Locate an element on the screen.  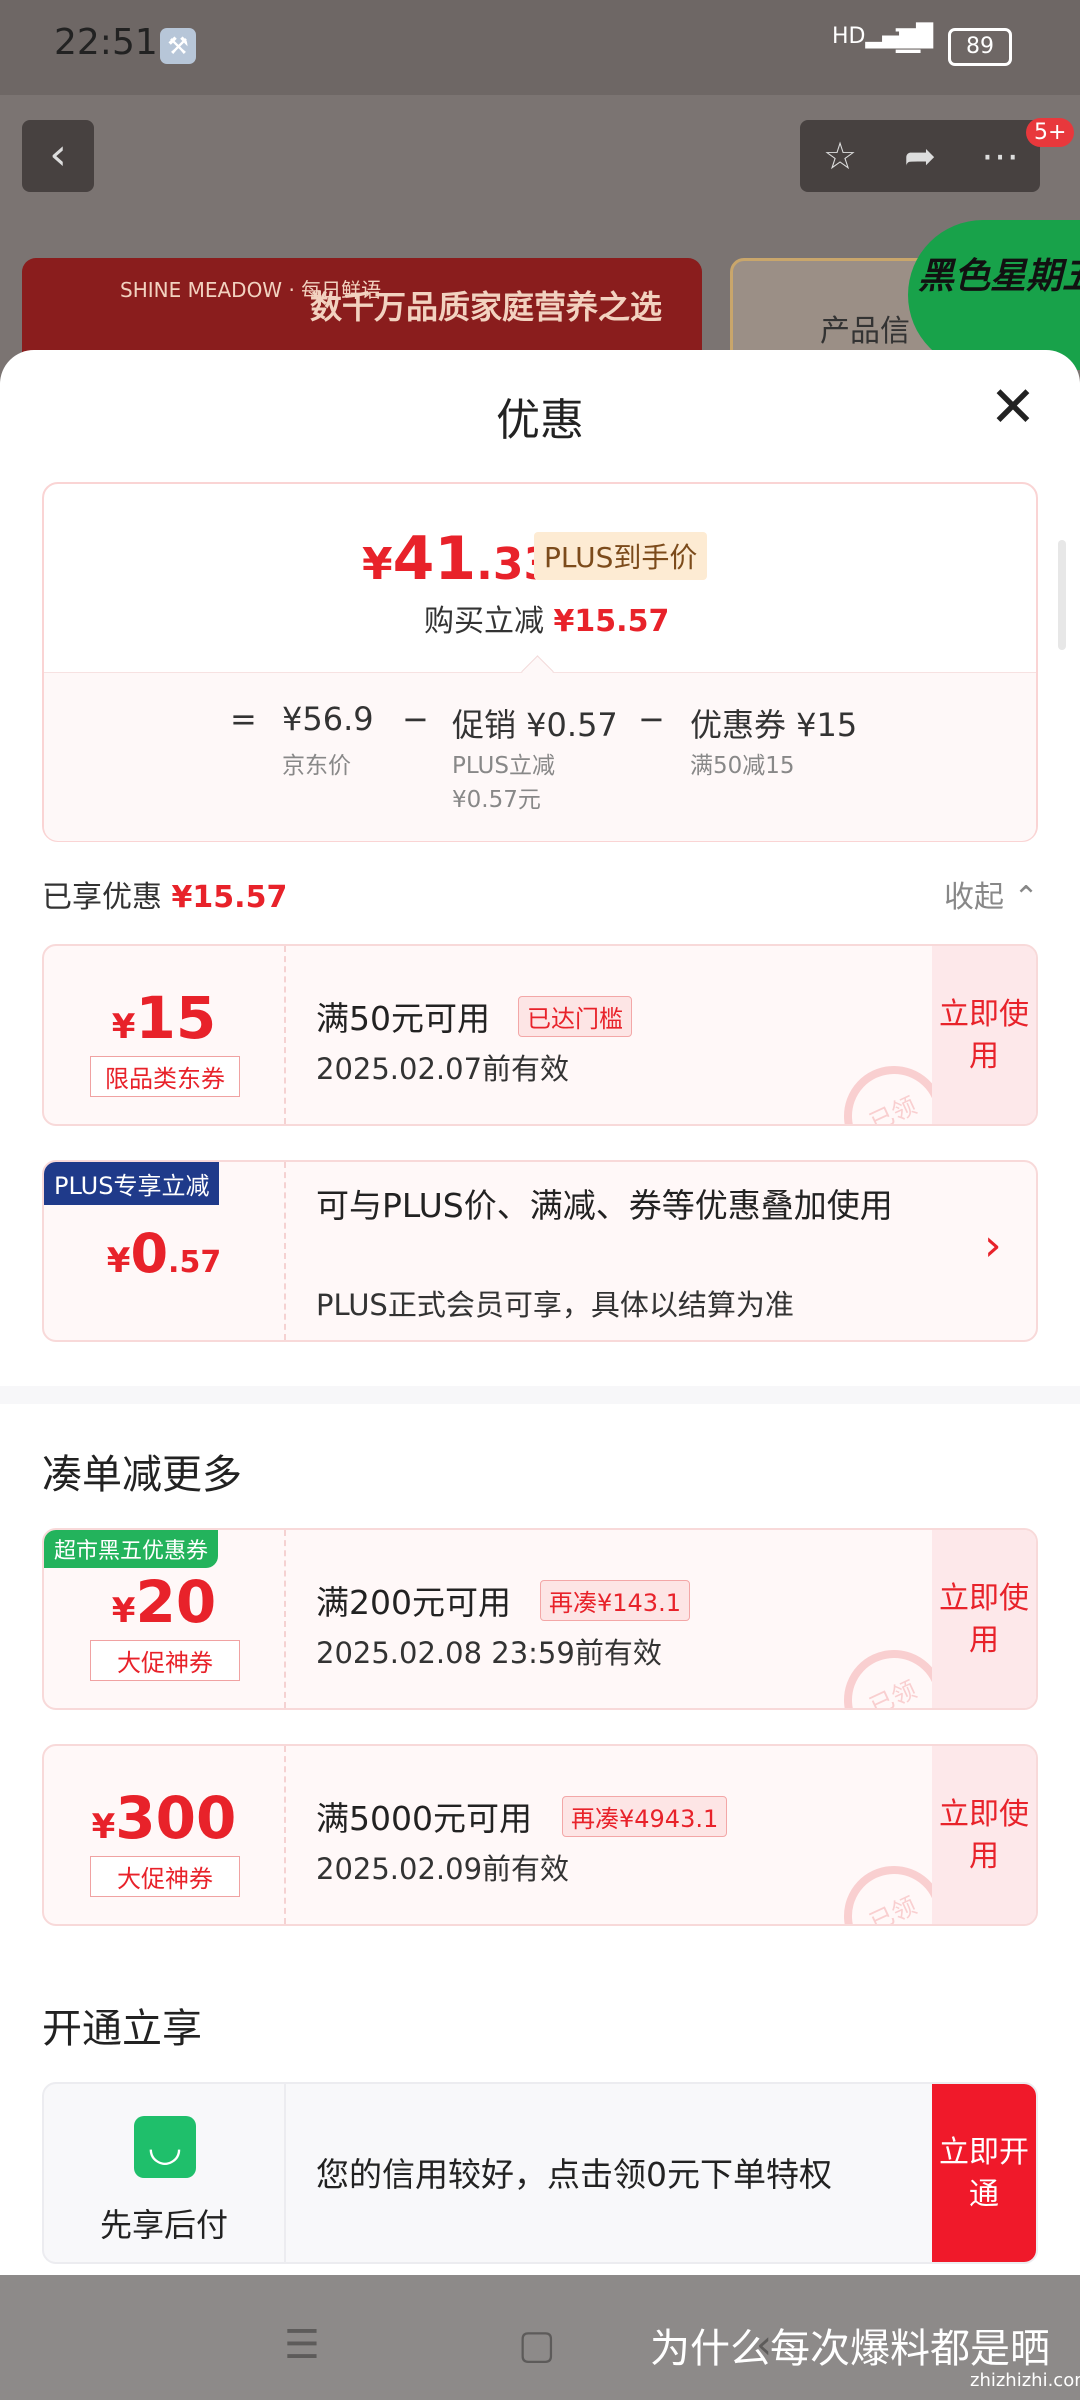
star-icon: ☆ is located at coordinates (840, 156).